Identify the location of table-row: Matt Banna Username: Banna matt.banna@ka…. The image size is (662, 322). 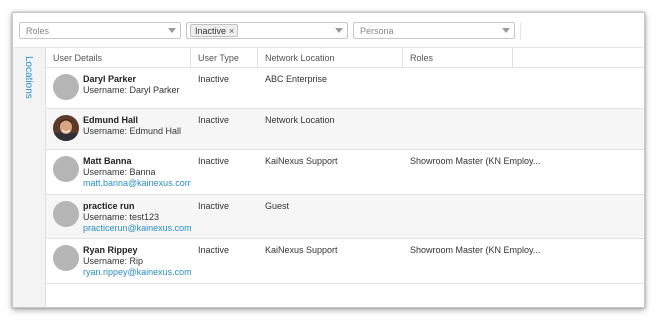
(345, 172).